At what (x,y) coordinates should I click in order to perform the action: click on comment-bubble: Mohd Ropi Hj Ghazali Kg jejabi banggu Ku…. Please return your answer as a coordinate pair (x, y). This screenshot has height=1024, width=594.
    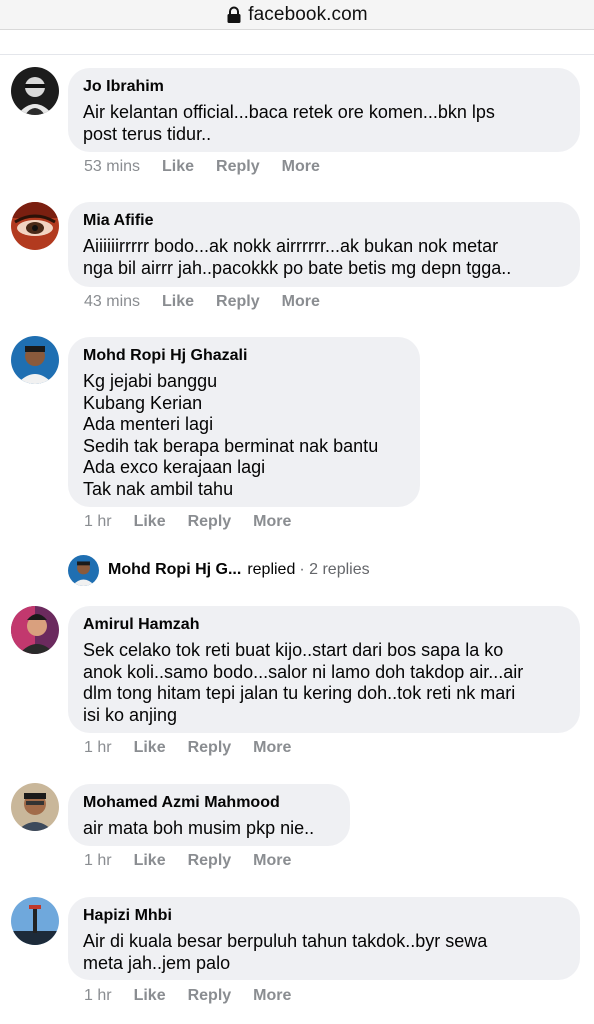
    Looking at the image, I should click on (244, 422).